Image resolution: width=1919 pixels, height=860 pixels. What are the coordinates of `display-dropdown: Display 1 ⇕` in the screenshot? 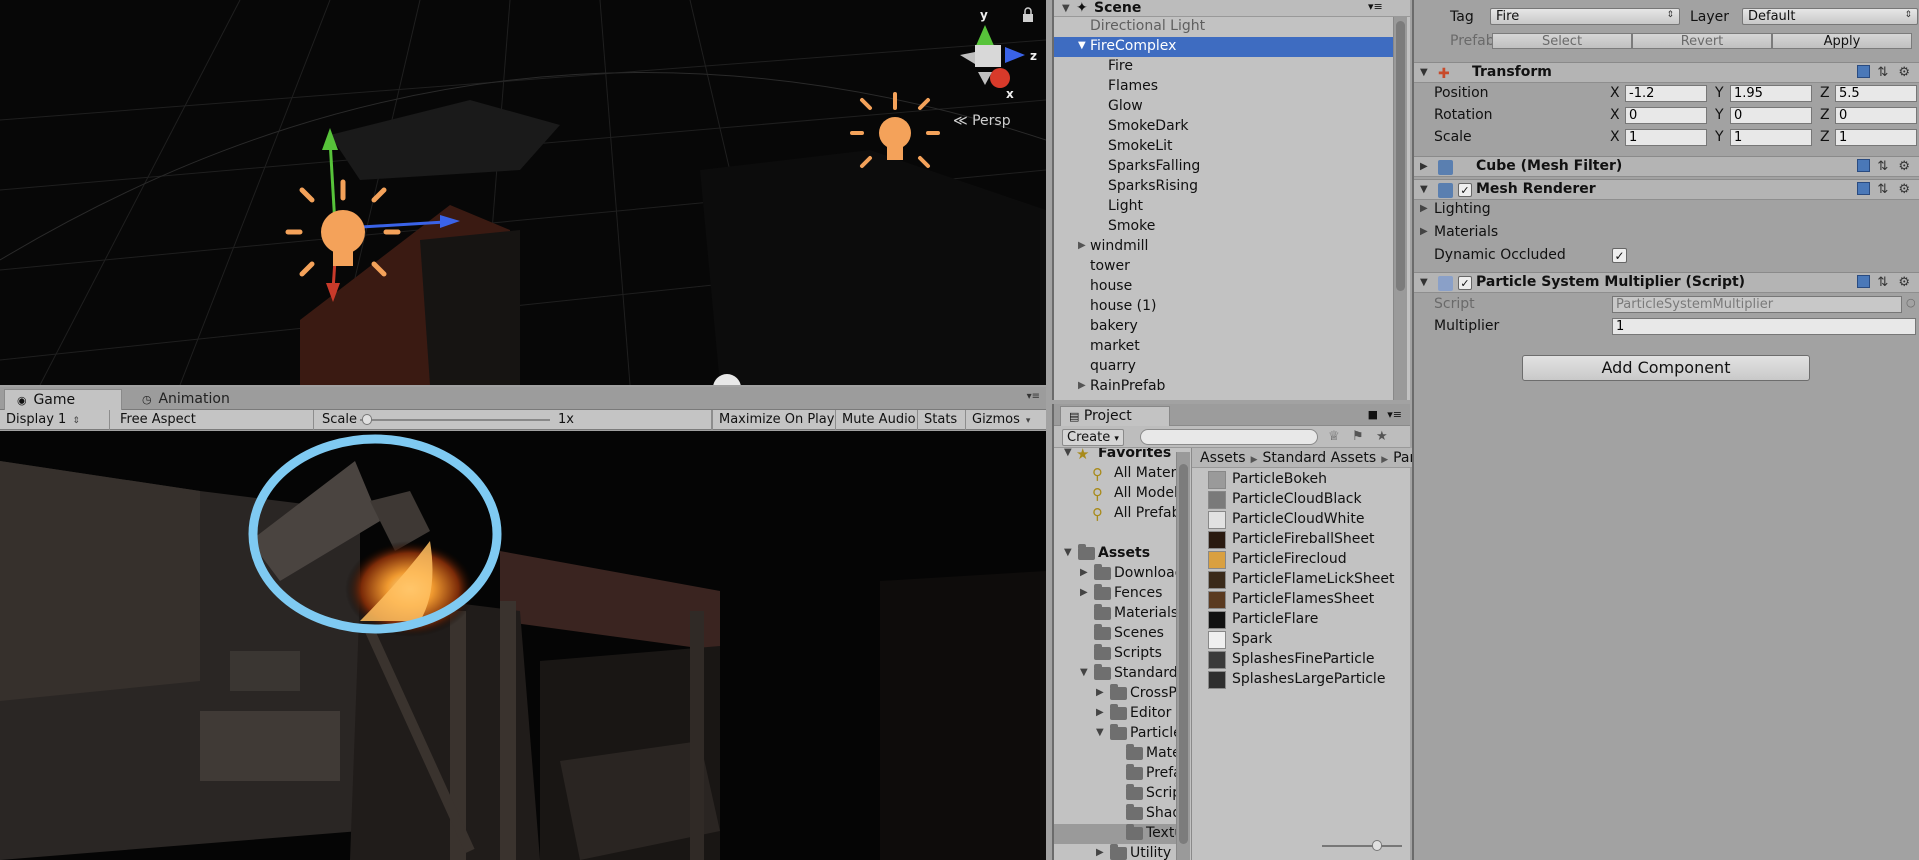 It's located at (55, 420).